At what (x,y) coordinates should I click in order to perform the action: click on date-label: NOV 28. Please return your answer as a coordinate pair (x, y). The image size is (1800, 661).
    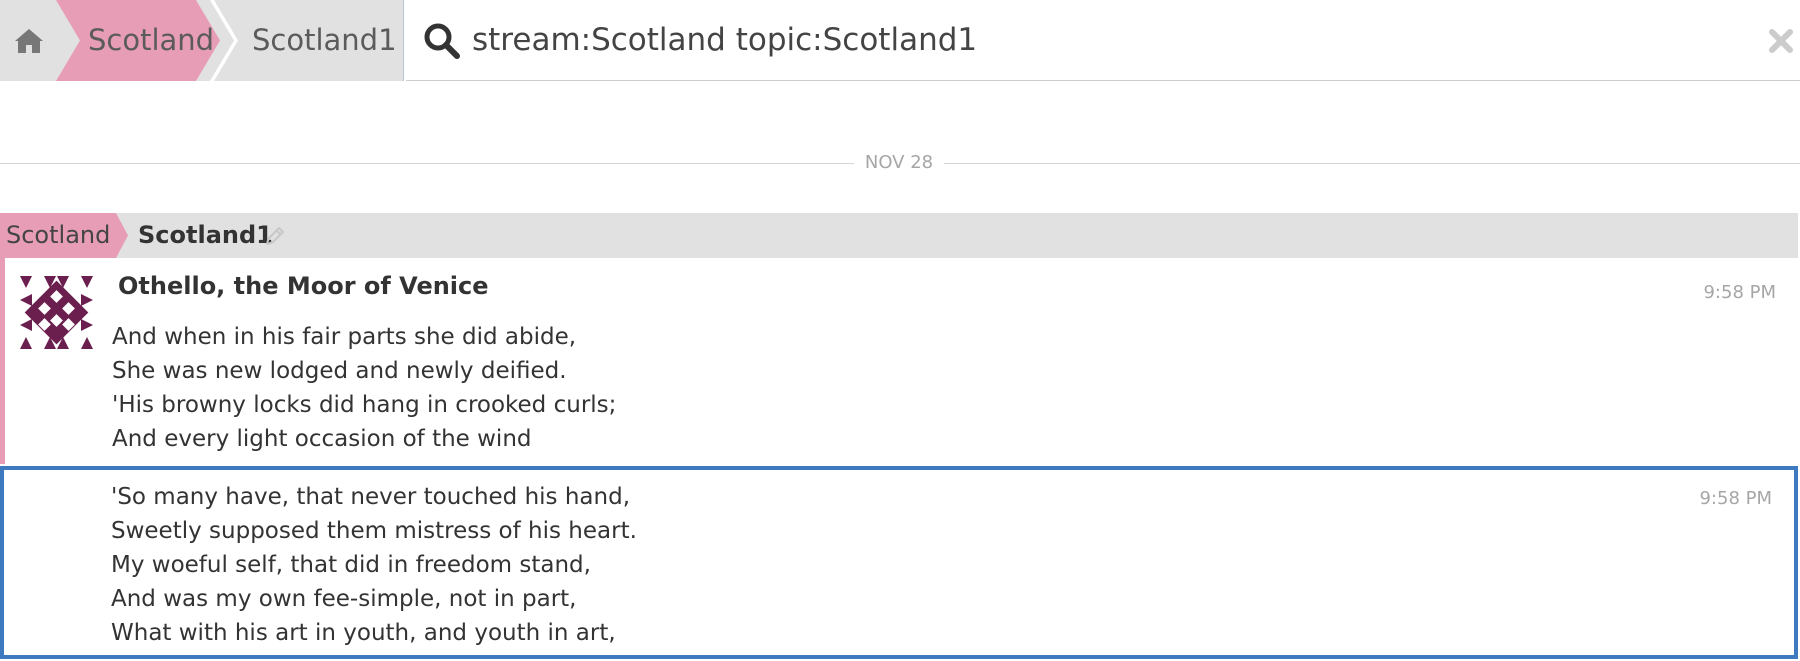
    Looking at the image, I should click on (899, 162).